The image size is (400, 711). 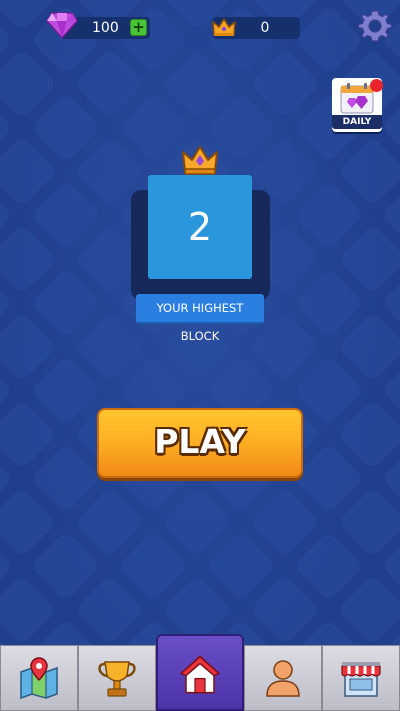 I want to click on highest-block-label: YOUR HIGHEST BLOCK, so click(x=200, y=318).